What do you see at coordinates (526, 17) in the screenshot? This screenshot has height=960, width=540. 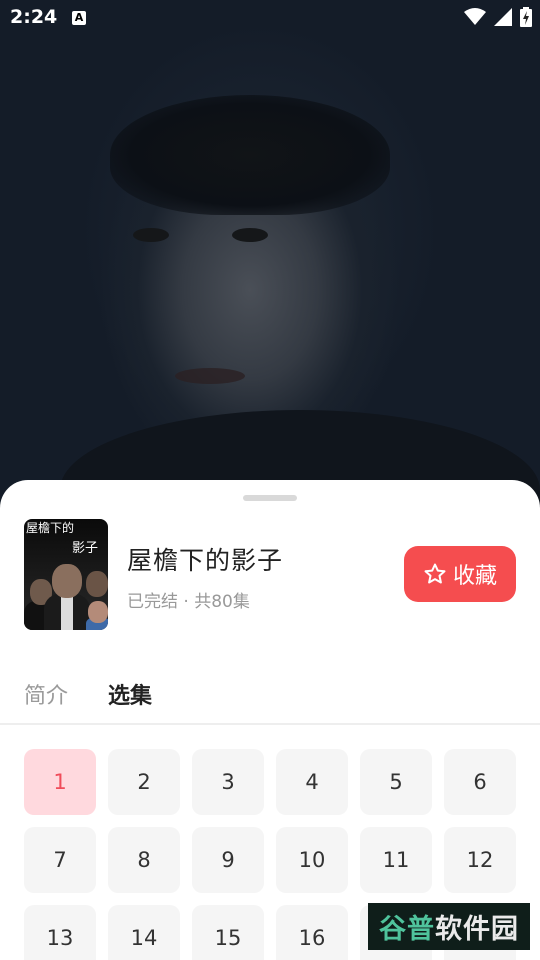 I see `battery-charging-icon` at bounding box center [526, 17].